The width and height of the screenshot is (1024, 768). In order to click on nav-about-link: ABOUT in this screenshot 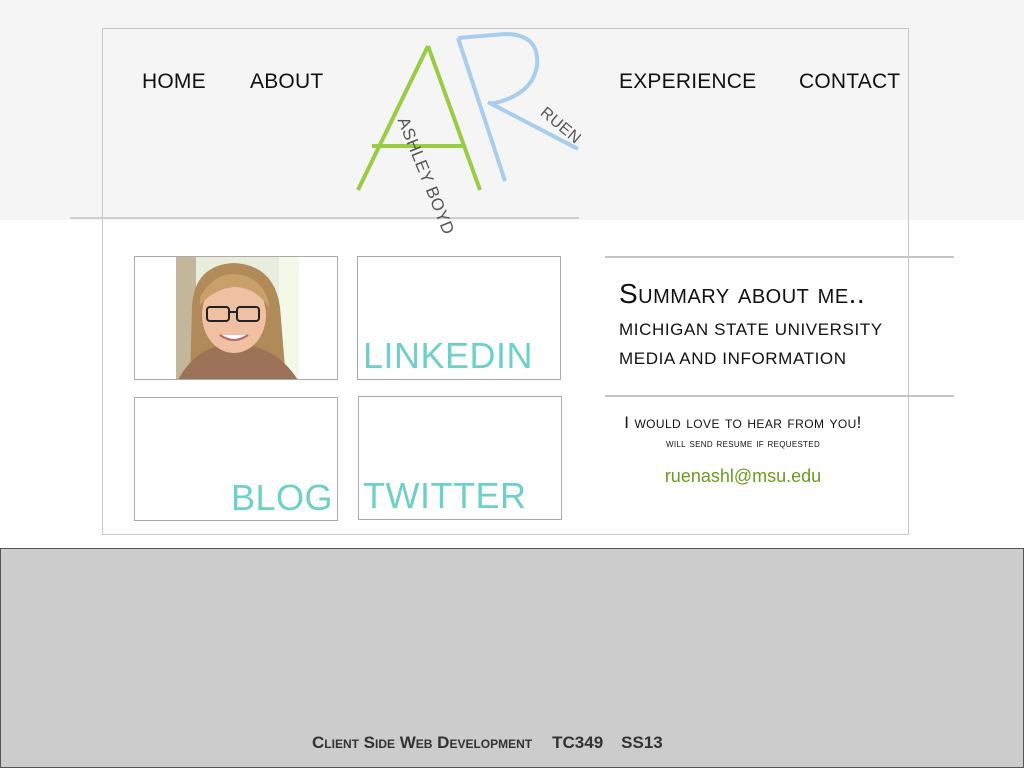, I will do `click(286, 82)`.